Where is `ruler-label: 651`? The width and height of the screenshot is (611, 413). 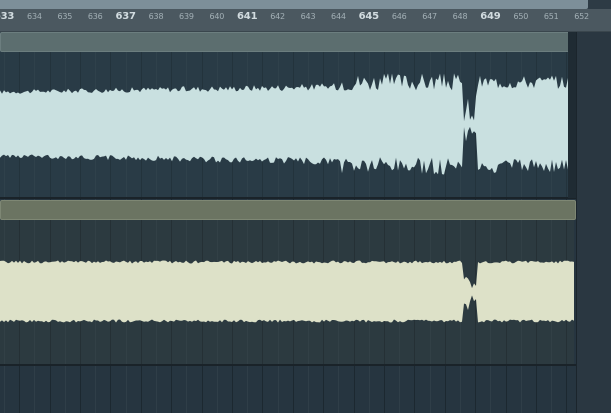
ruler-label: 651 is located at coordinates (551, 16).